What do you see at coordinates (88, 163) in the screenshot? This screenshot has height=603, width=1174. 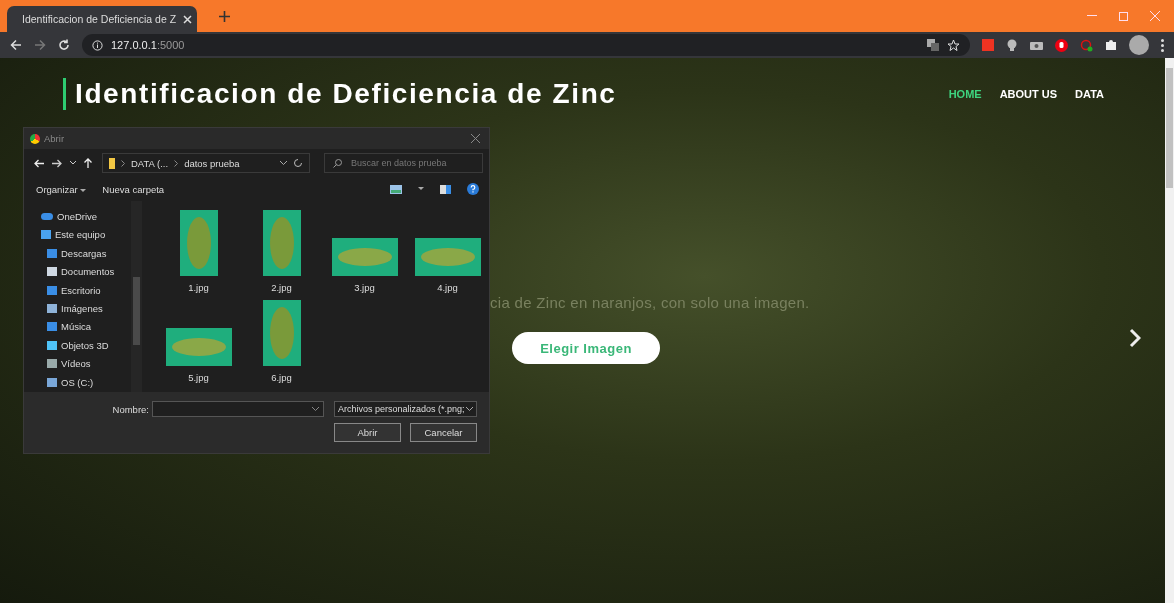 I see `up-icon` at bounding box center [88, 163].